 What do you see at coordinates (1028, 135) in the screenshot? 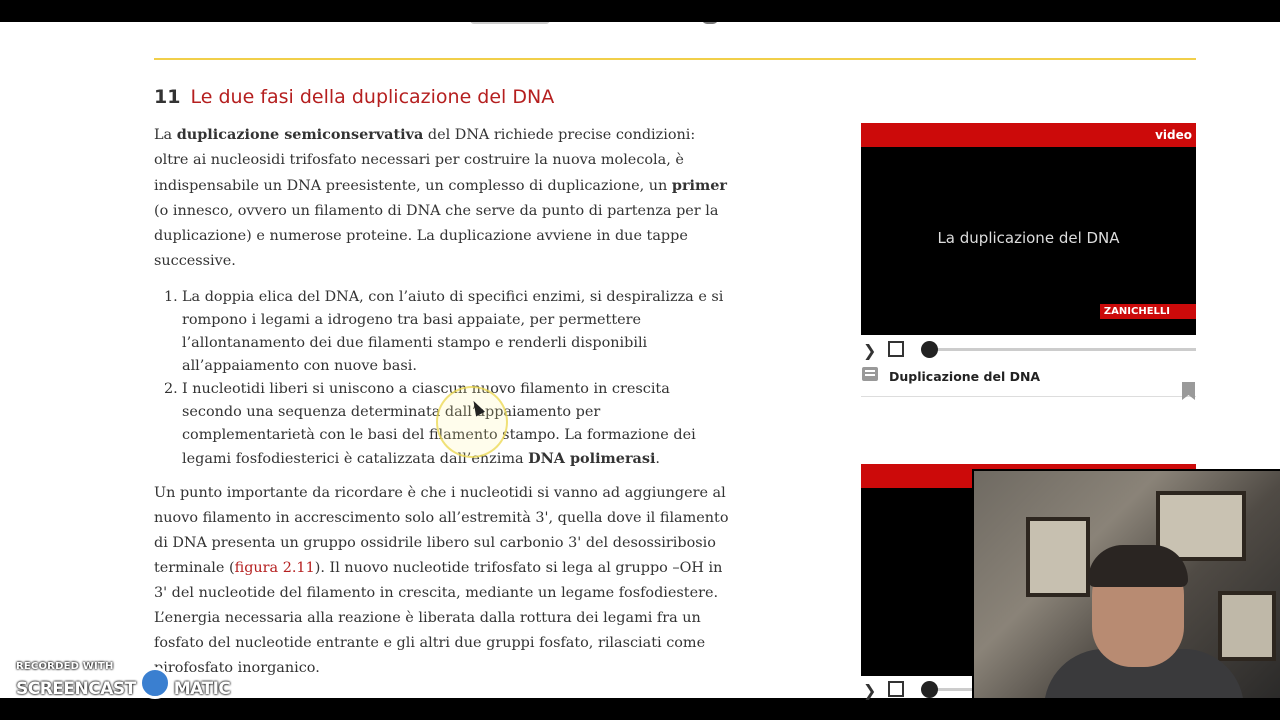
I see `video-header: video` at bounding box center [1028, 135].